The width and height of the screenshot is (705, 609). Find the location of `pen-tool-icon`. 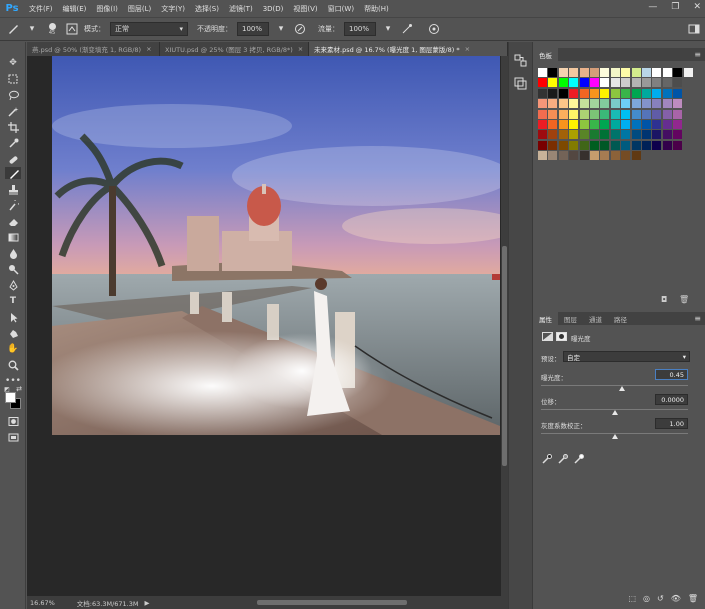

pen-tool-icon is located at coordinates (13, 285).